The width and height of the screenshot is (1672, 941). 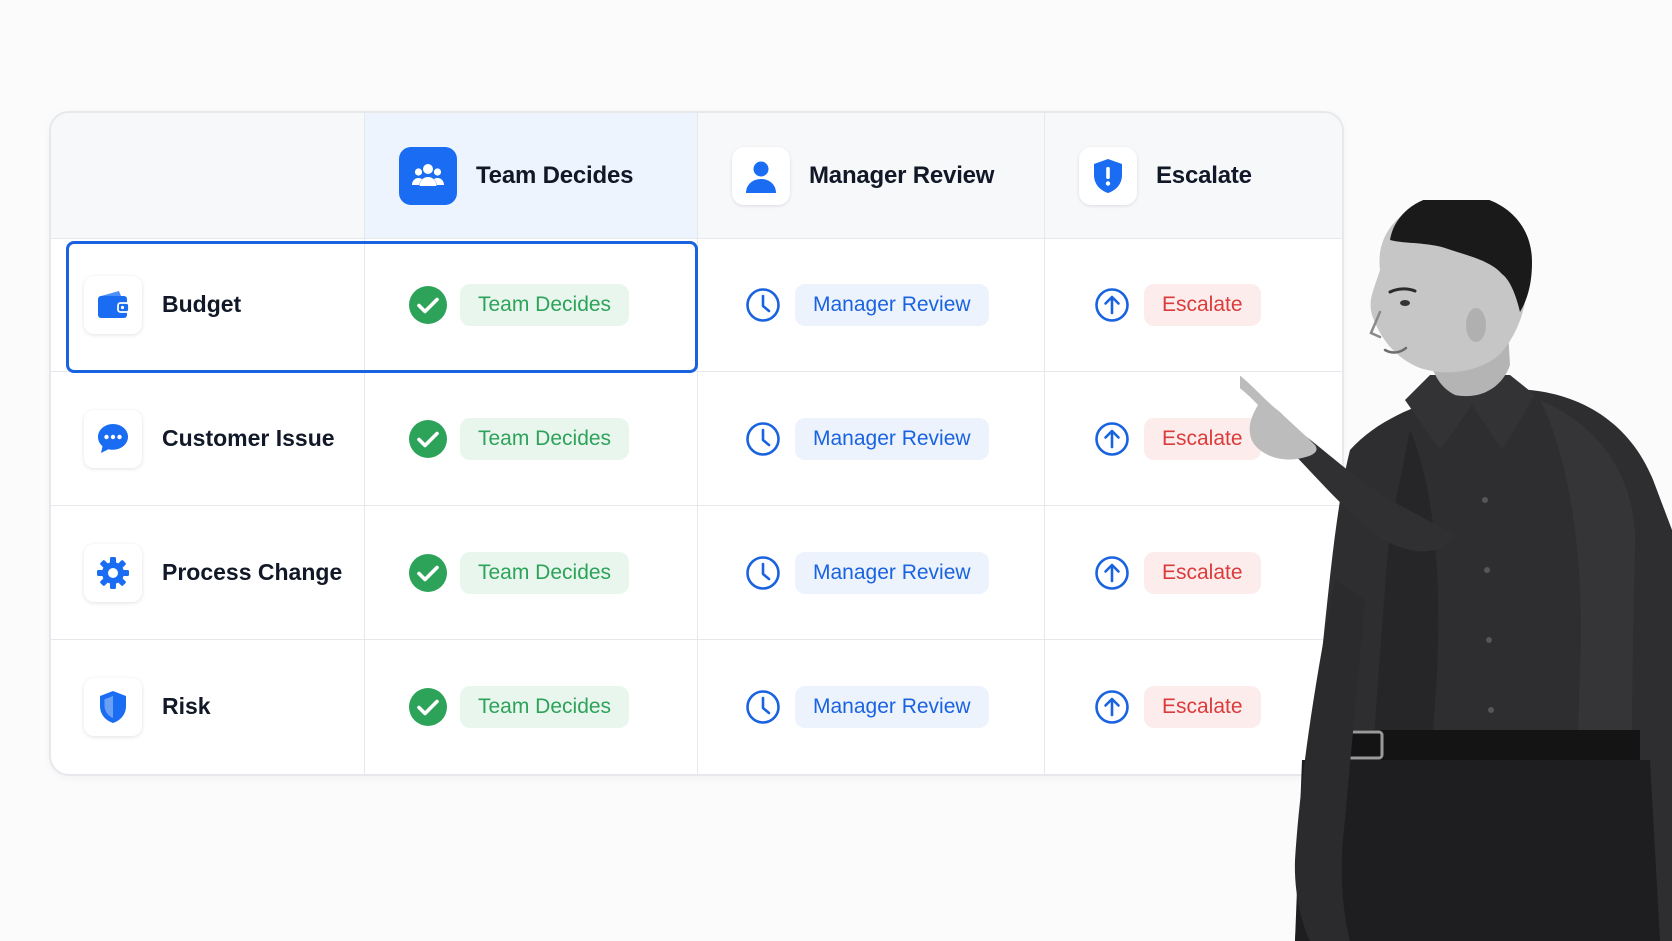 I want to click on gear-icon, so click(x=113, y=572).